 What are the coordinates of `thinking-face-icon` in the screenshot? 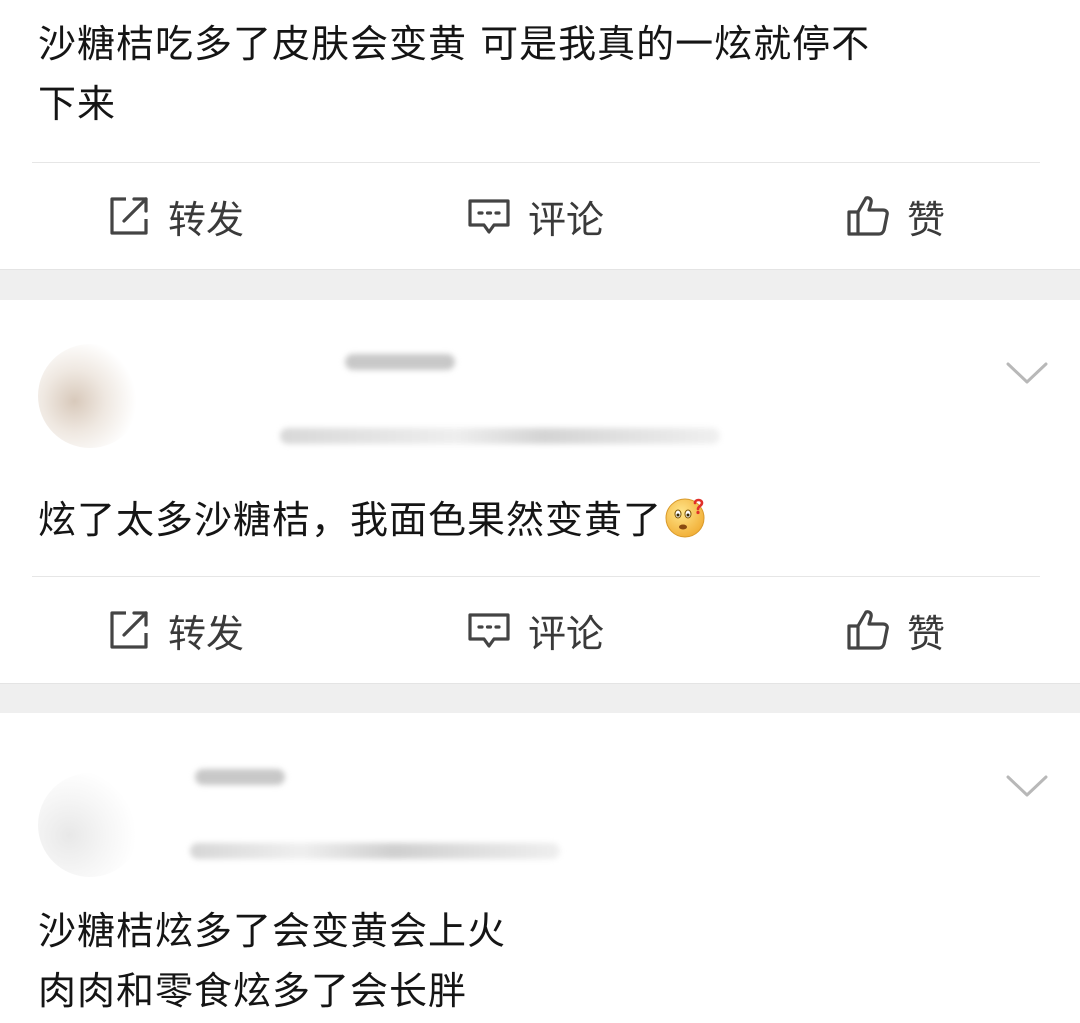 It's located at (685, 518).